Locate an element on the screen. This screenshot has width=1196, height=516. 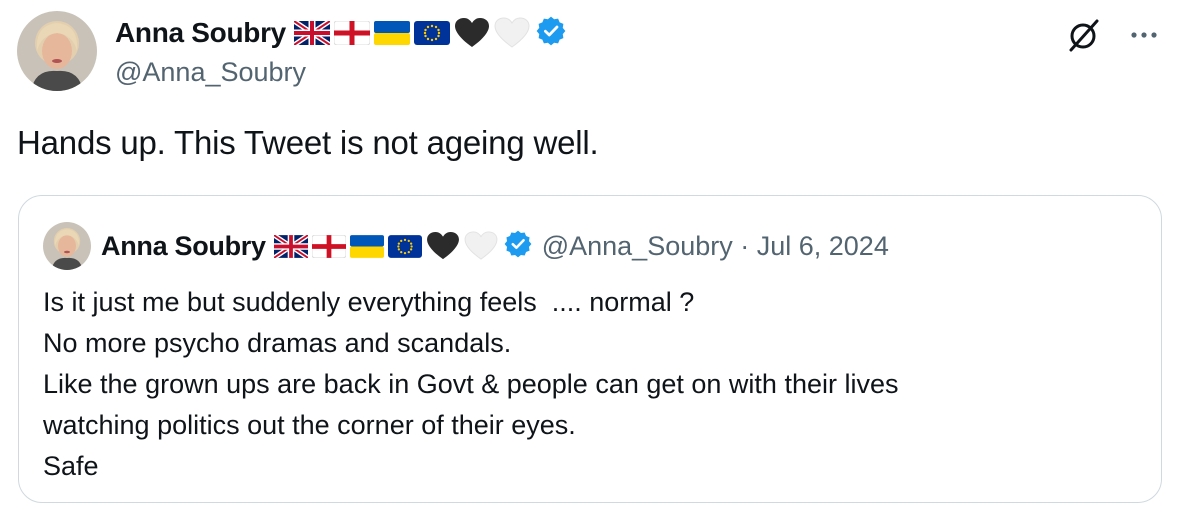
quoted-text-line: No more psycho dramas and scandals. is located at coordinates (277, 343).